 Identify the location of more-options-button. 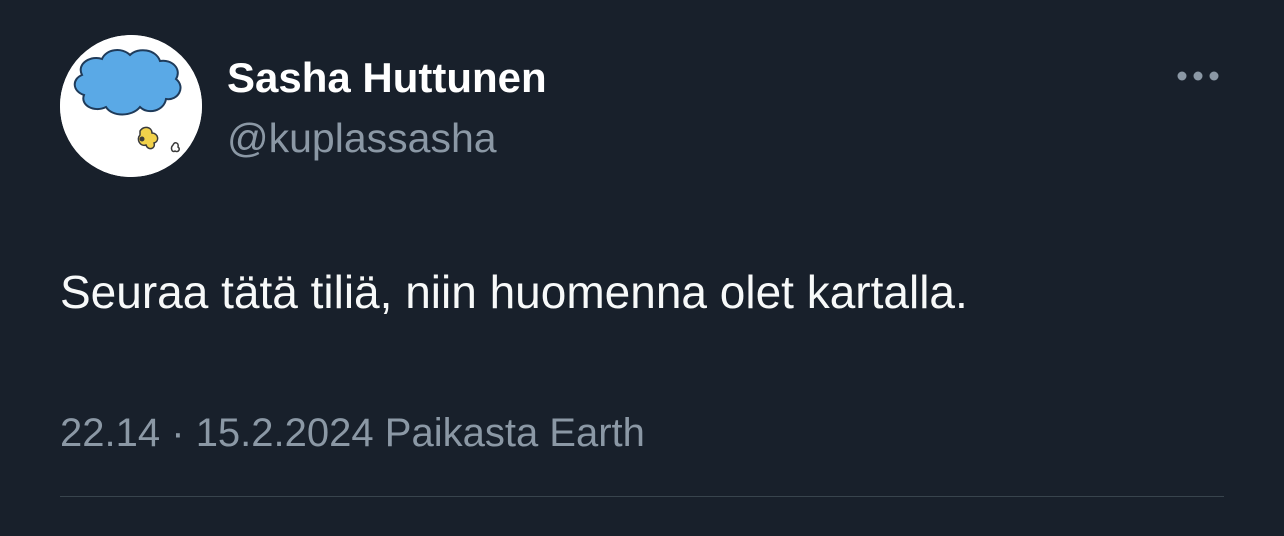
(1198, 76).